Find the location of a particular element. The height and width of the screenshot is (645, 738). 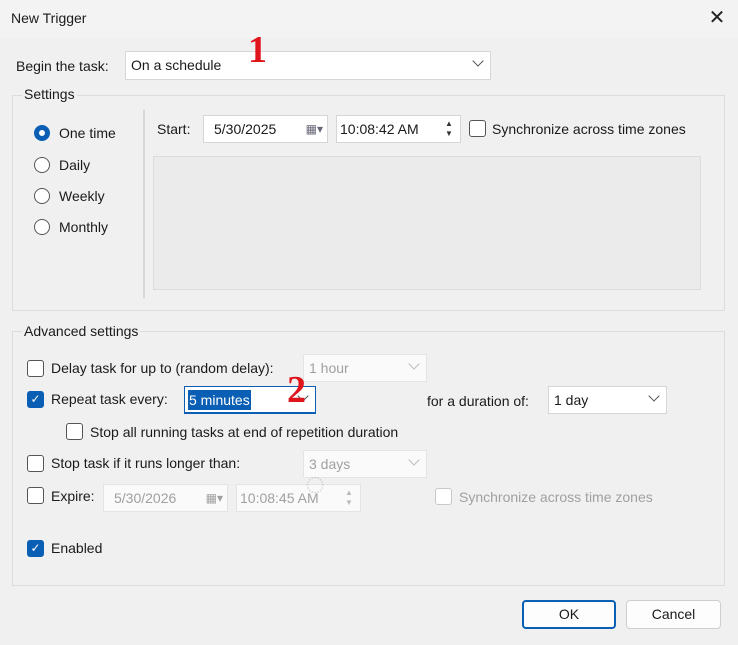

repeat-checkbox: ✓ is located at coordinates (35, 399).